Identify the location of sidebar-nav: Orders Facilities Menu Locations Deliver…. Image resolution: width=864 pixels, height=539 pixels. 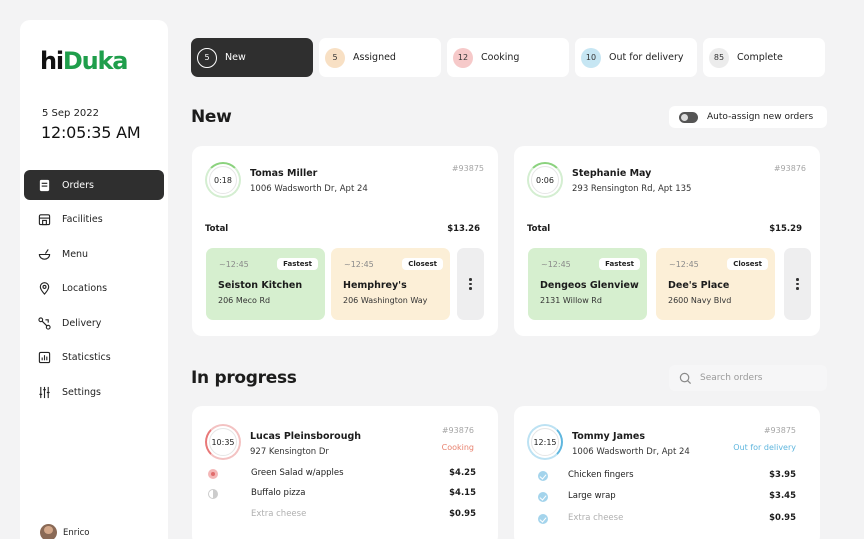
(94, 291).